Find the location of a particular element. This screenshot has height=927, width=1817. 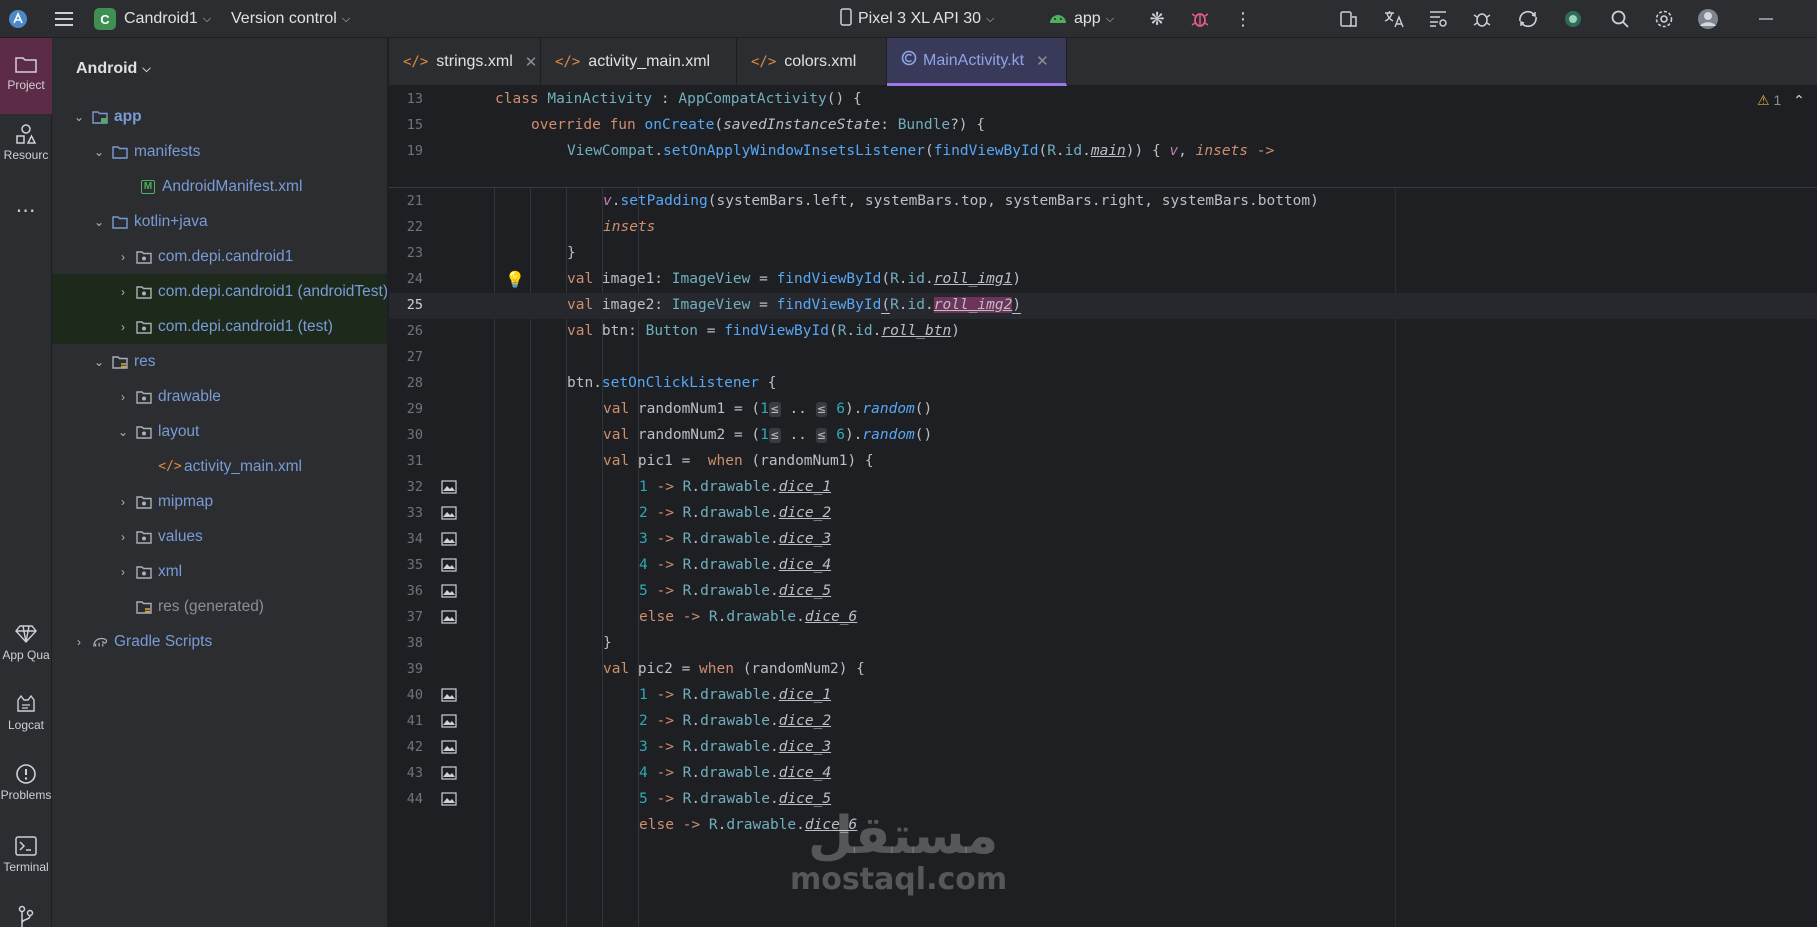

code-line: 42 3 -> R.drawable.dice_3 is located at coordinates (1103, 748).